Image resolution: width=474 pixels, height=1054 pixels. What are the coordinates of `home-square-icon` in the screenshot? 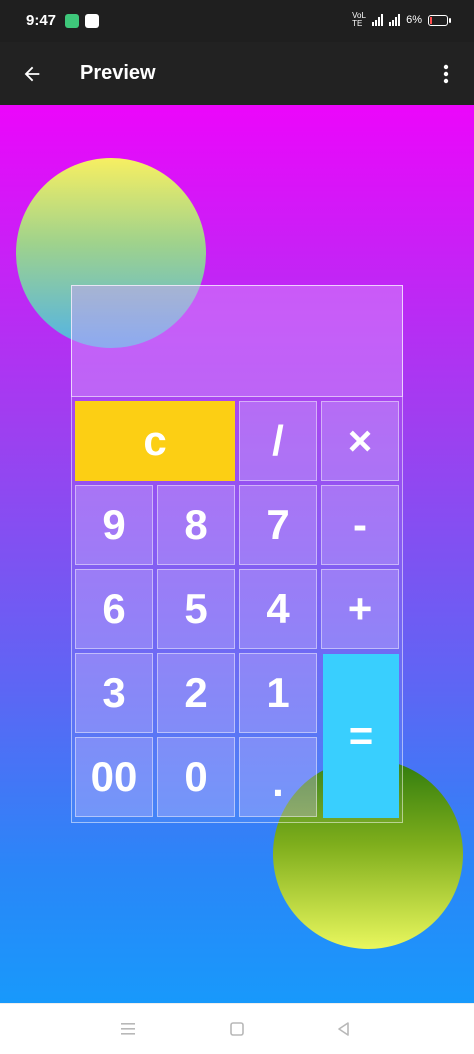 It's located at (237, 1029).